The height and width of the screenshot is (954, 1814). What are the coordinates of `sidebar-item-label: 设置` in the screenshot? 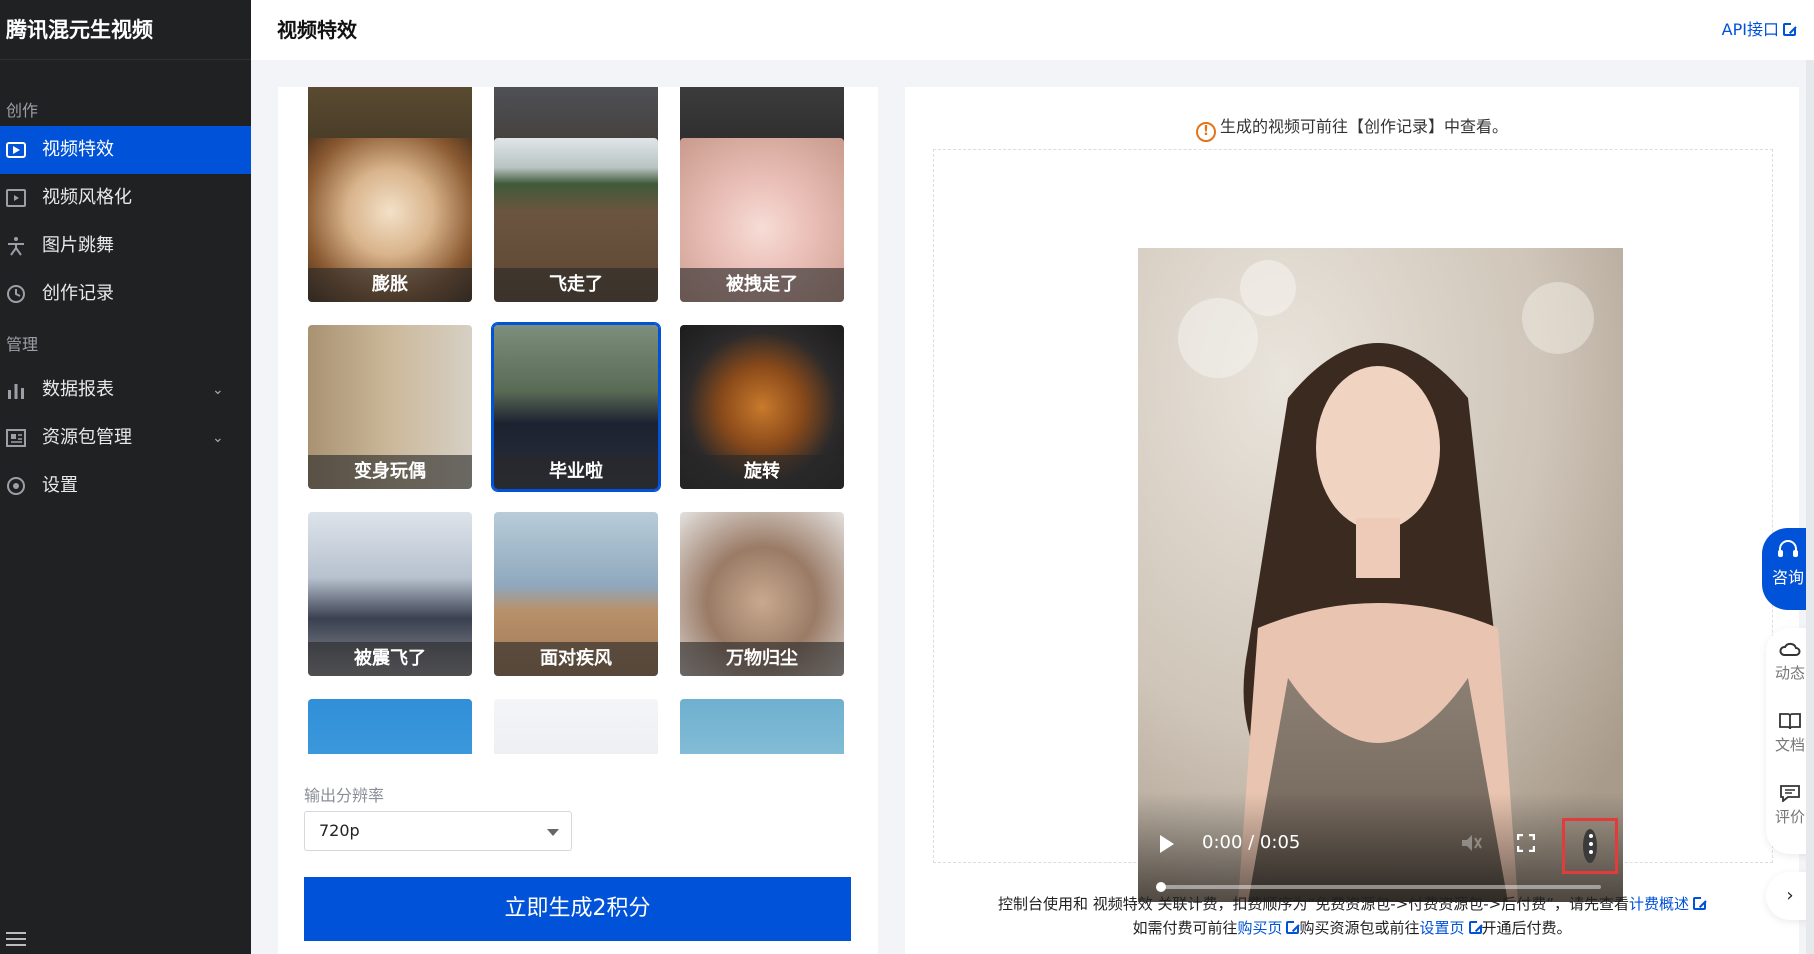 It's located at (60, 485).